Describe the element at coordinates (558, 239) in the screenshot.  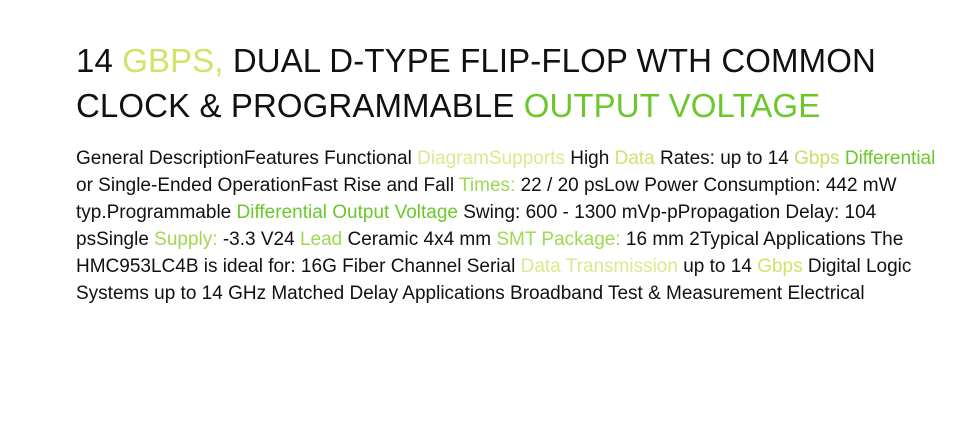
I see `body-segment-highlight: SMT Package:` at that location.